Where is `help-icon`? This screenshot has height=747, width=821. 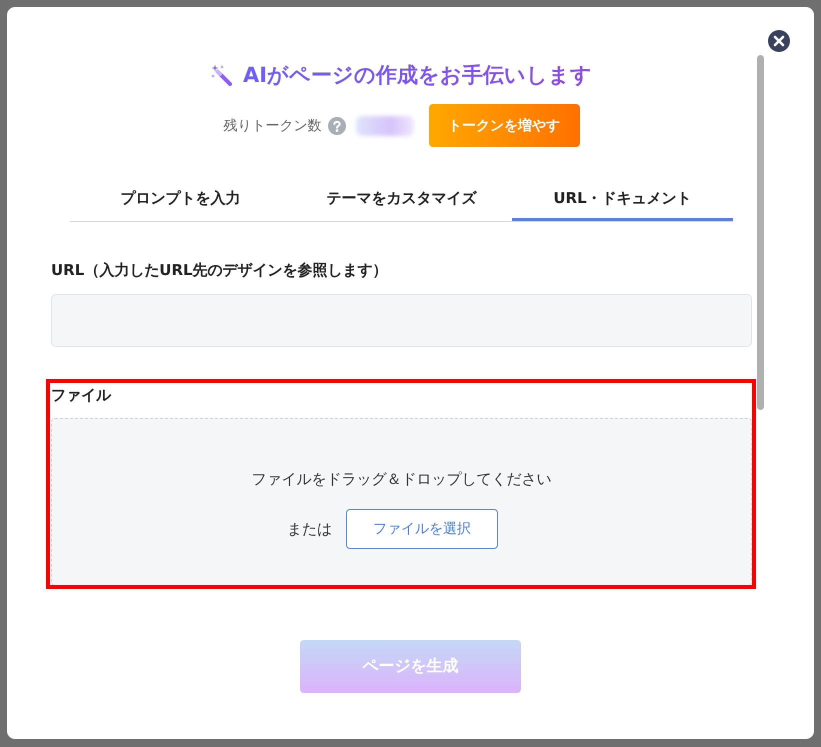 help-icon is located at coordinates (337, 125).